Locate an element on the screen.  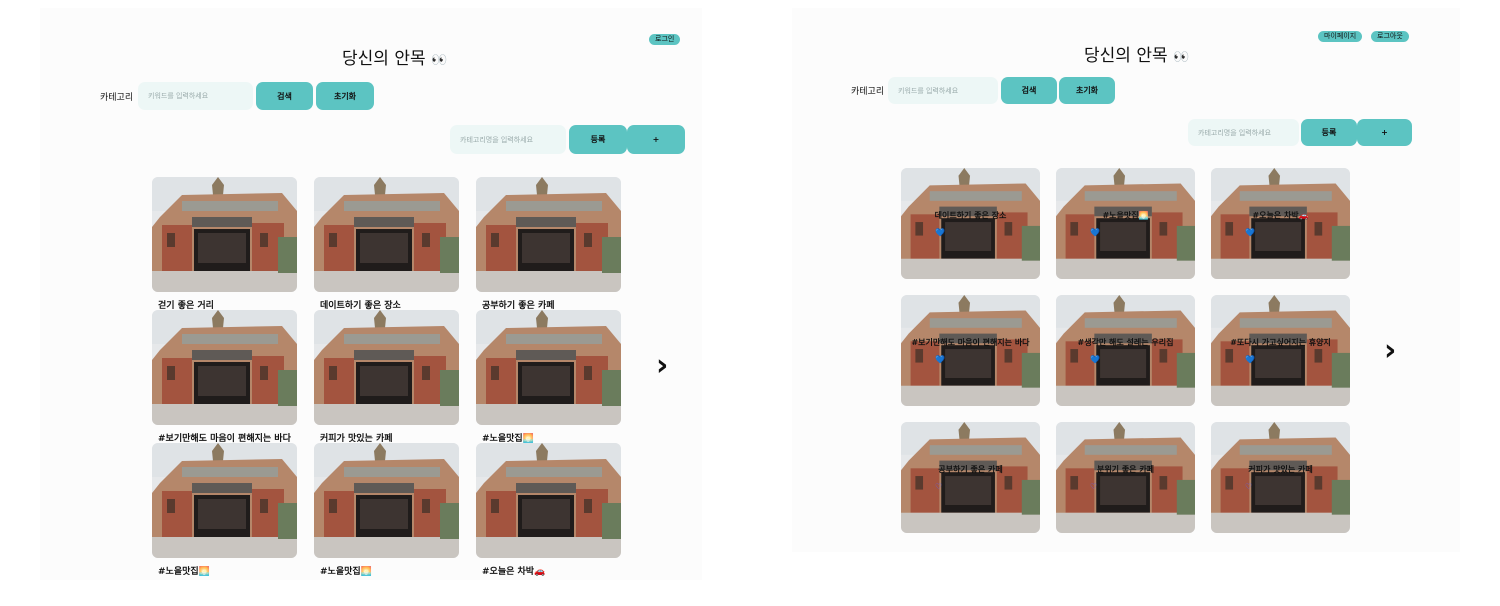
login-button: 로그인 is located at coordinates (665, 39).